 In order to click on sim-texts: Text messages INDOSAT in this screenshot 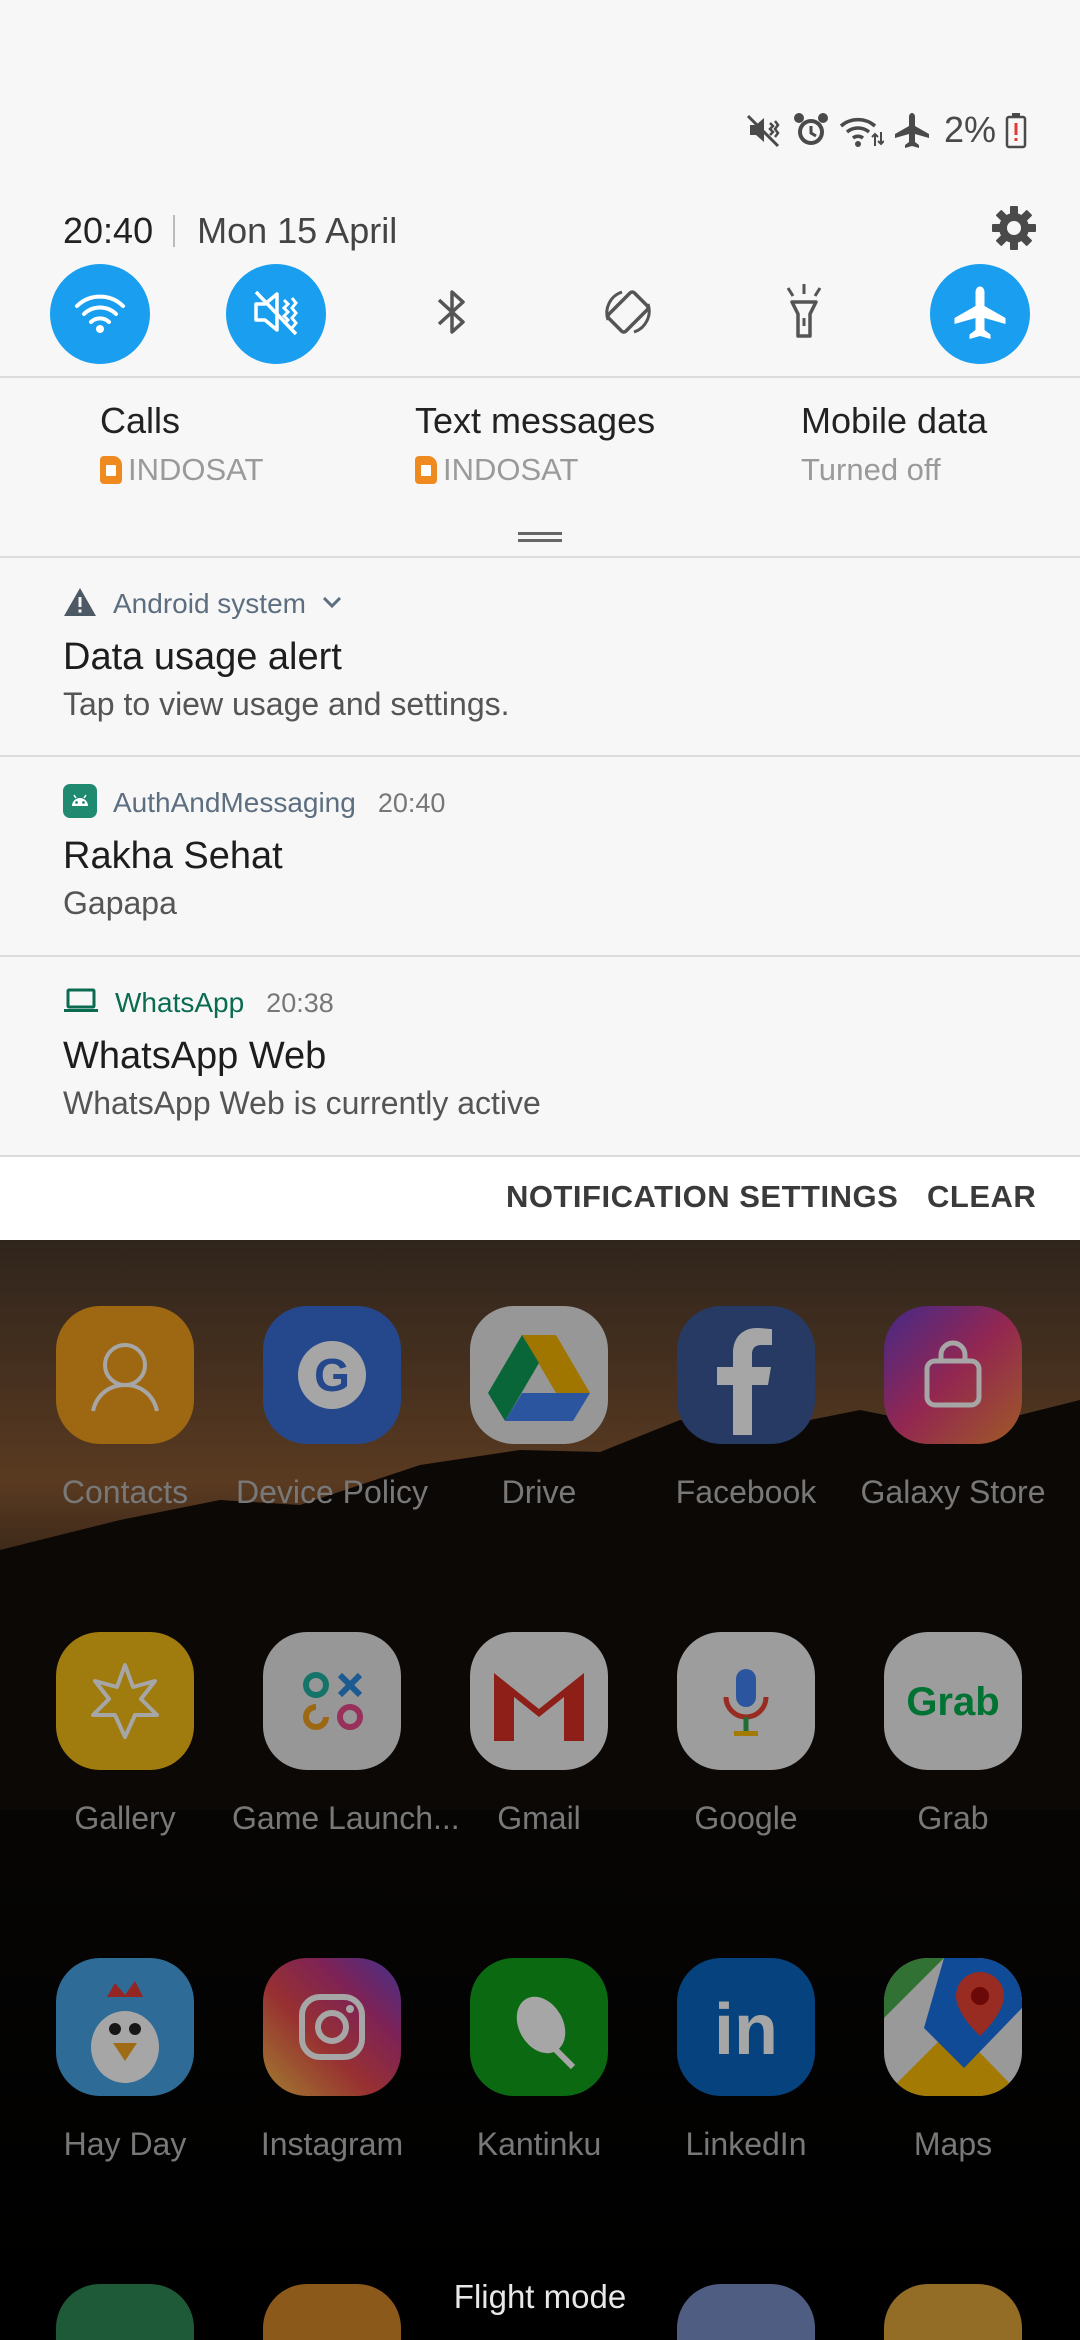, I will do `click(535, 444)`.